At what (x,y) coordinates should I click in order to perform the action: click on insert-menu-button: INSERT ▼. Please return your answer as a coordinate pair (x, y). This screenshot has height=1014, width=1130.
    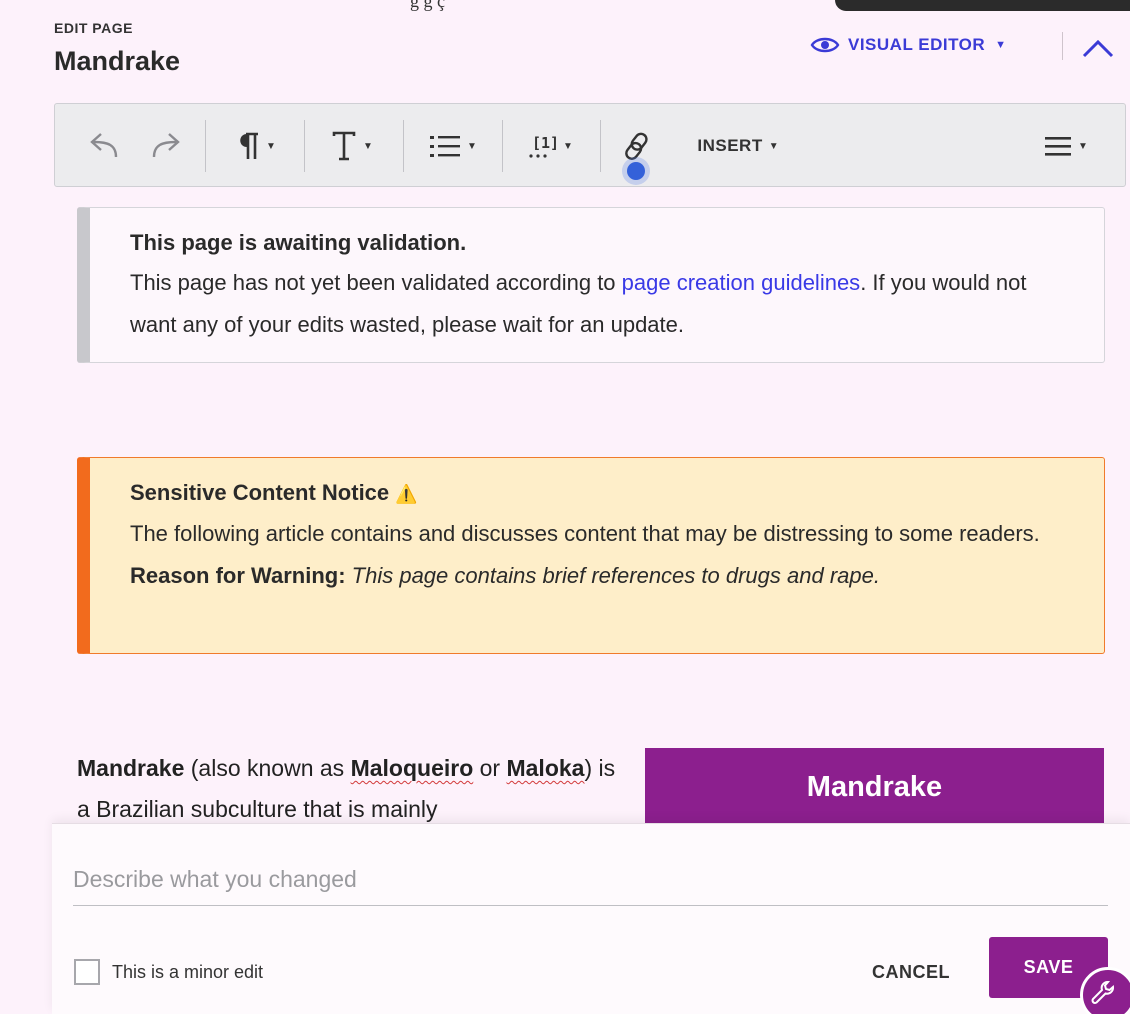
    Looking at the image, I should click on (738, 146).